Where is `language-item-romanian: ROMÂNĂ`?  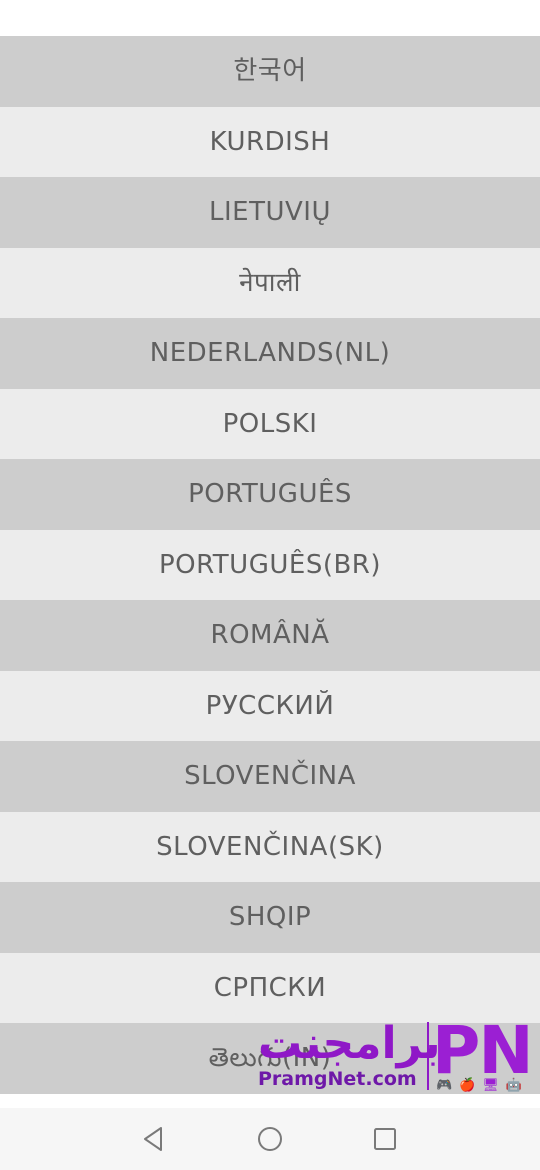
language-item-romanian: ROMÂNĂ is located at coordinates (270, 635).